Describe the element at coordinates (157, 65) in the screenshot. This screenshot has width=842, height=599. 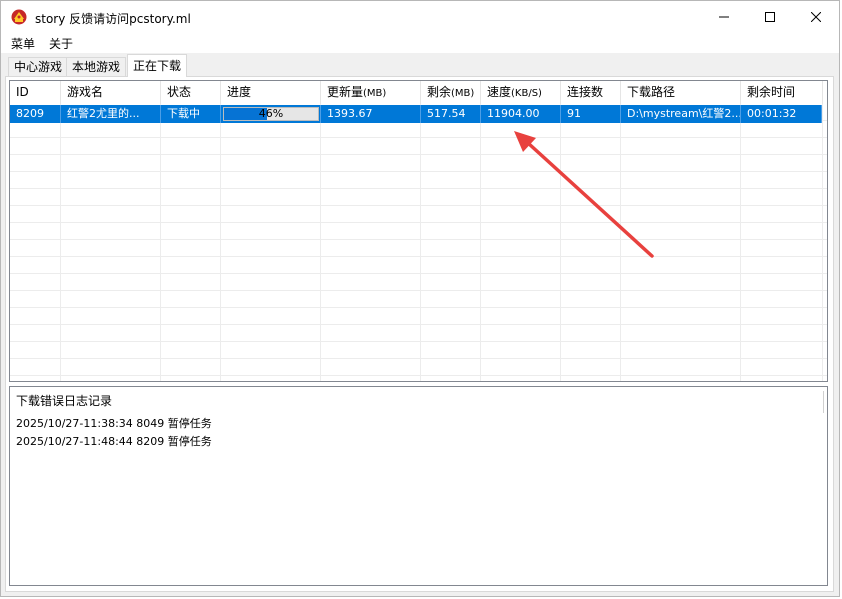
I see `tab-downloading: 正在下载` at that location.